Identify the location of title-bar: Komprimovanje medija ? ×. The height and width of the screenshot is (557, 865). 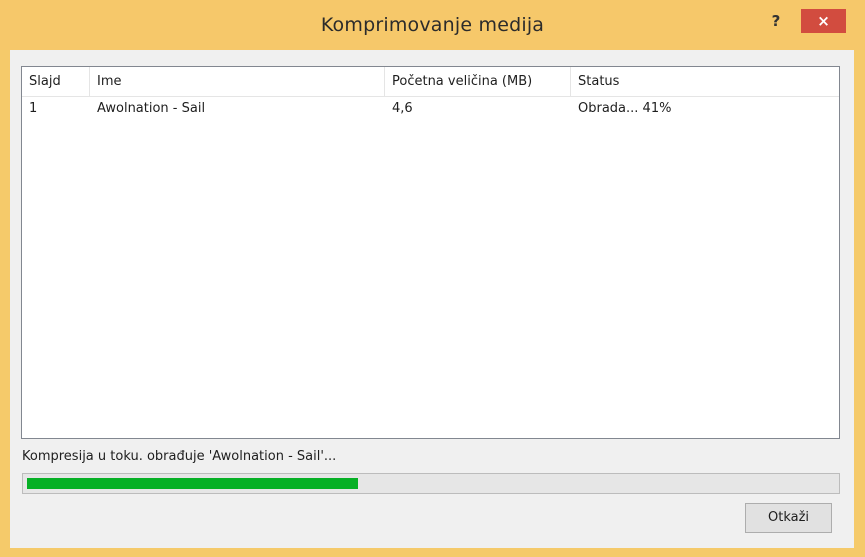
(432, 25).